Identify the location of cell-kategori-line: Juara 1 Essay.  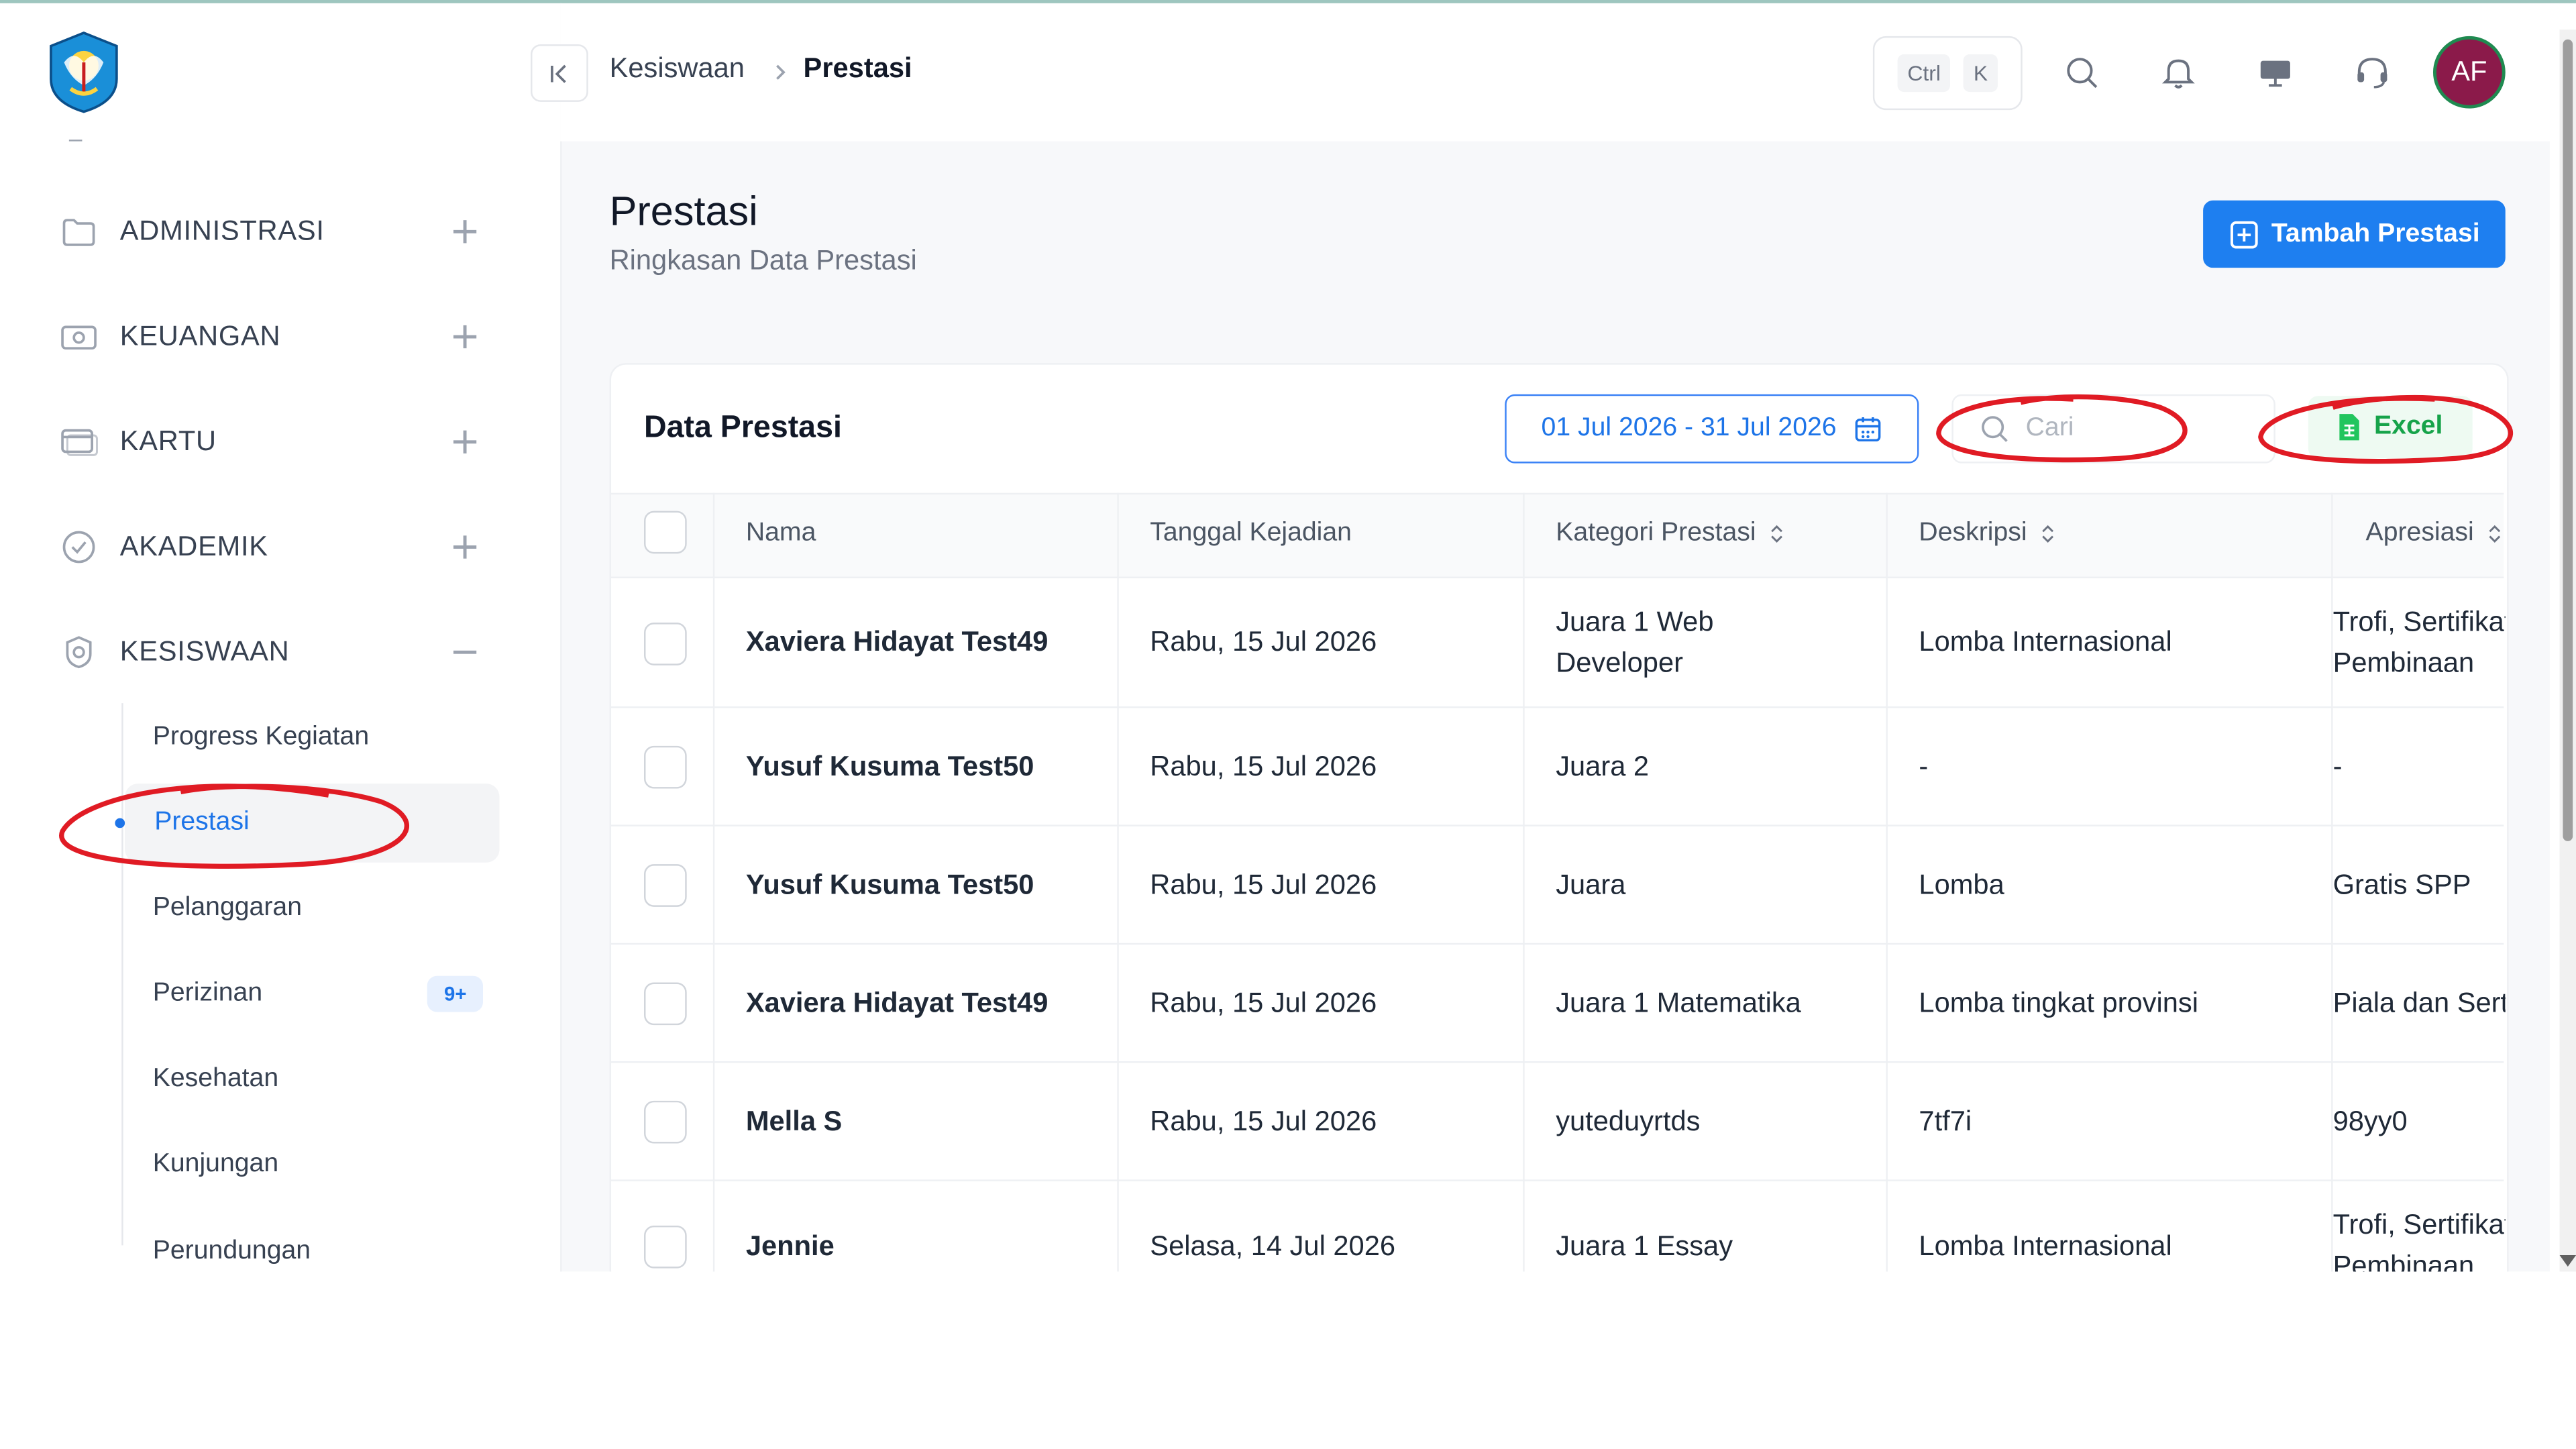
(1644, 1245).